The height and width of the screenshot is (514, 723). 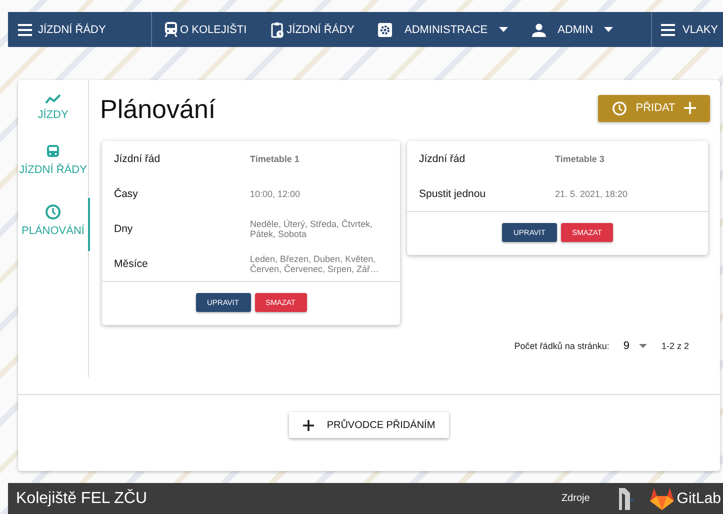 What do you see at coordinates (126, 194) in the screenshot?
I see `field-label: Časy` at bounding box center [126, 194].